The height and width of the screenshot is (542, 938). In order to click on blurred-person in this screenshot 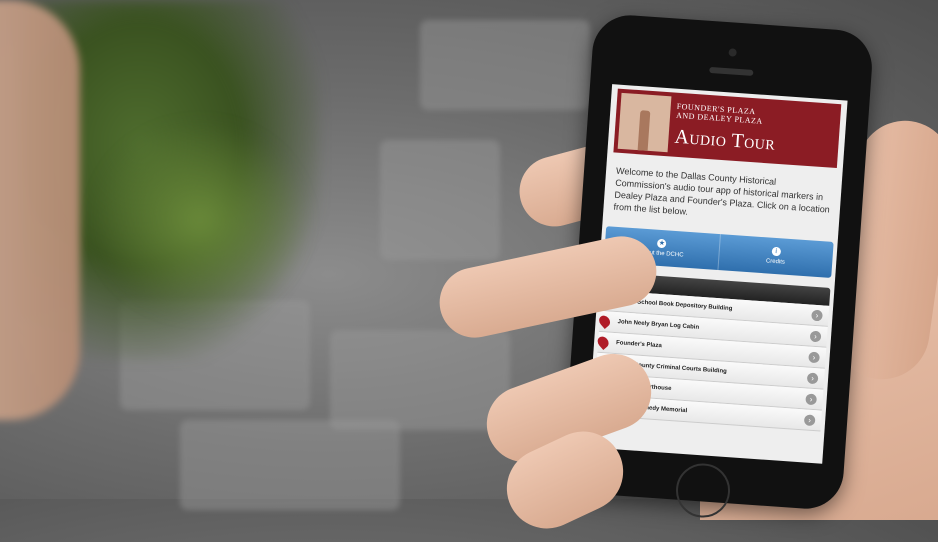, I will do `click(40, 210)`.